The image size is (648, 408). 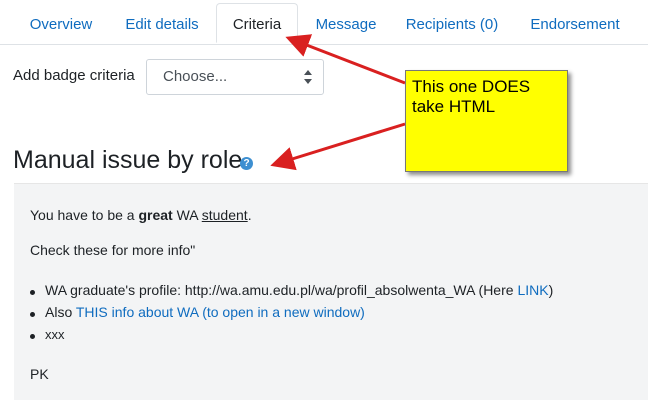 I want to click on select-arrows-icon, so click(x=308, y=77).